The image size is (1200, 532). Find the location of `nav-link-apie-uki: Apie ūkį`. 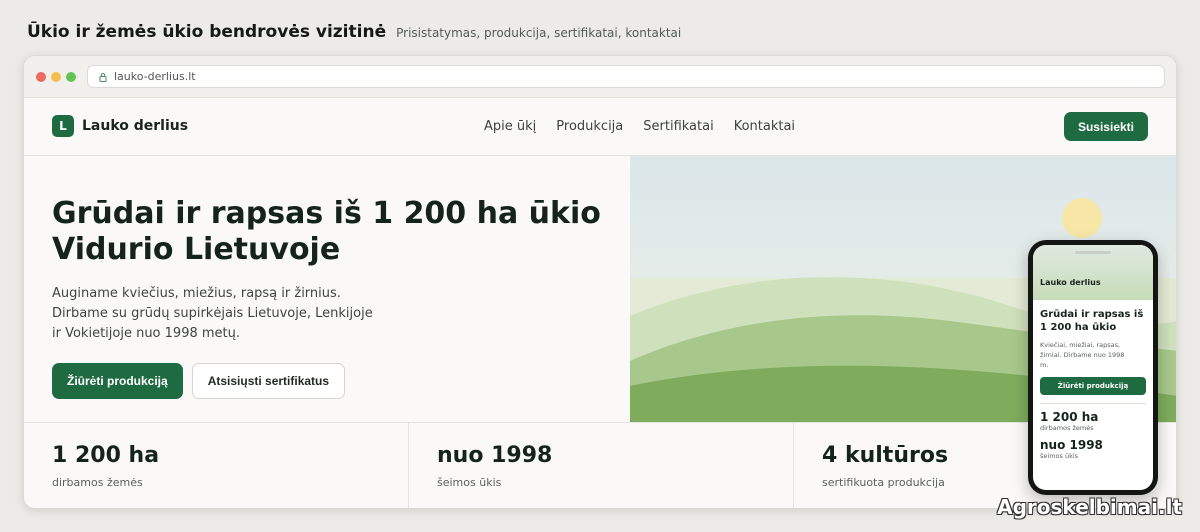

nav-link-apie-uki: Apie ūkį is located at coordinates (510, 126).